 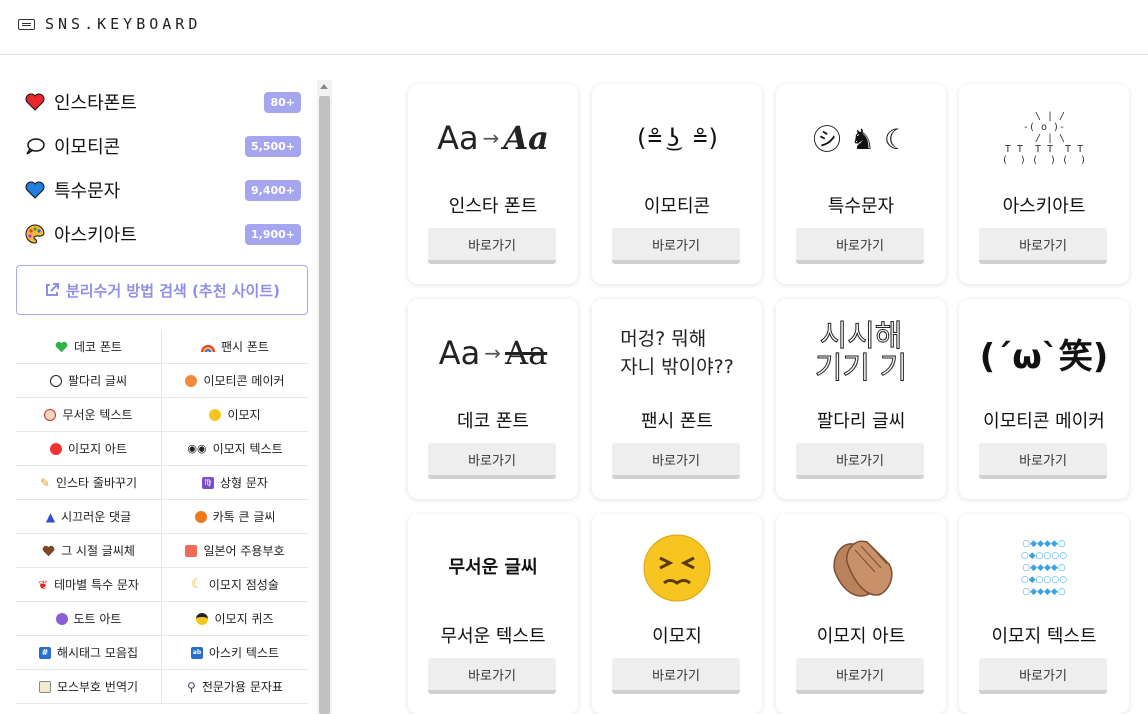 I want to click on card-title: 이모지 텍스트, so click(x=1044, y=636).